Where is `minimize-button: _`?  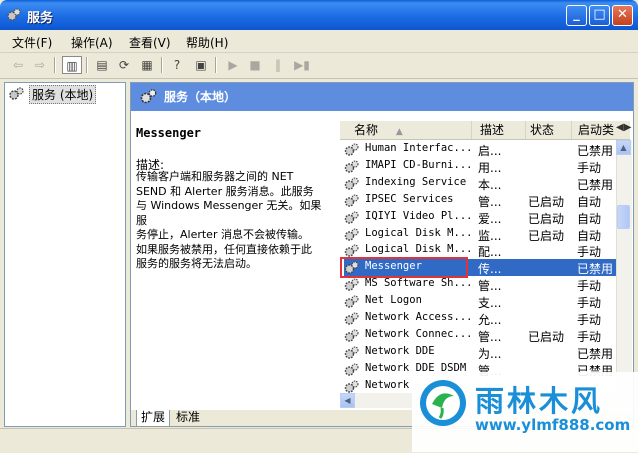 minimize-button: _ is located at coordinates (576, 15).